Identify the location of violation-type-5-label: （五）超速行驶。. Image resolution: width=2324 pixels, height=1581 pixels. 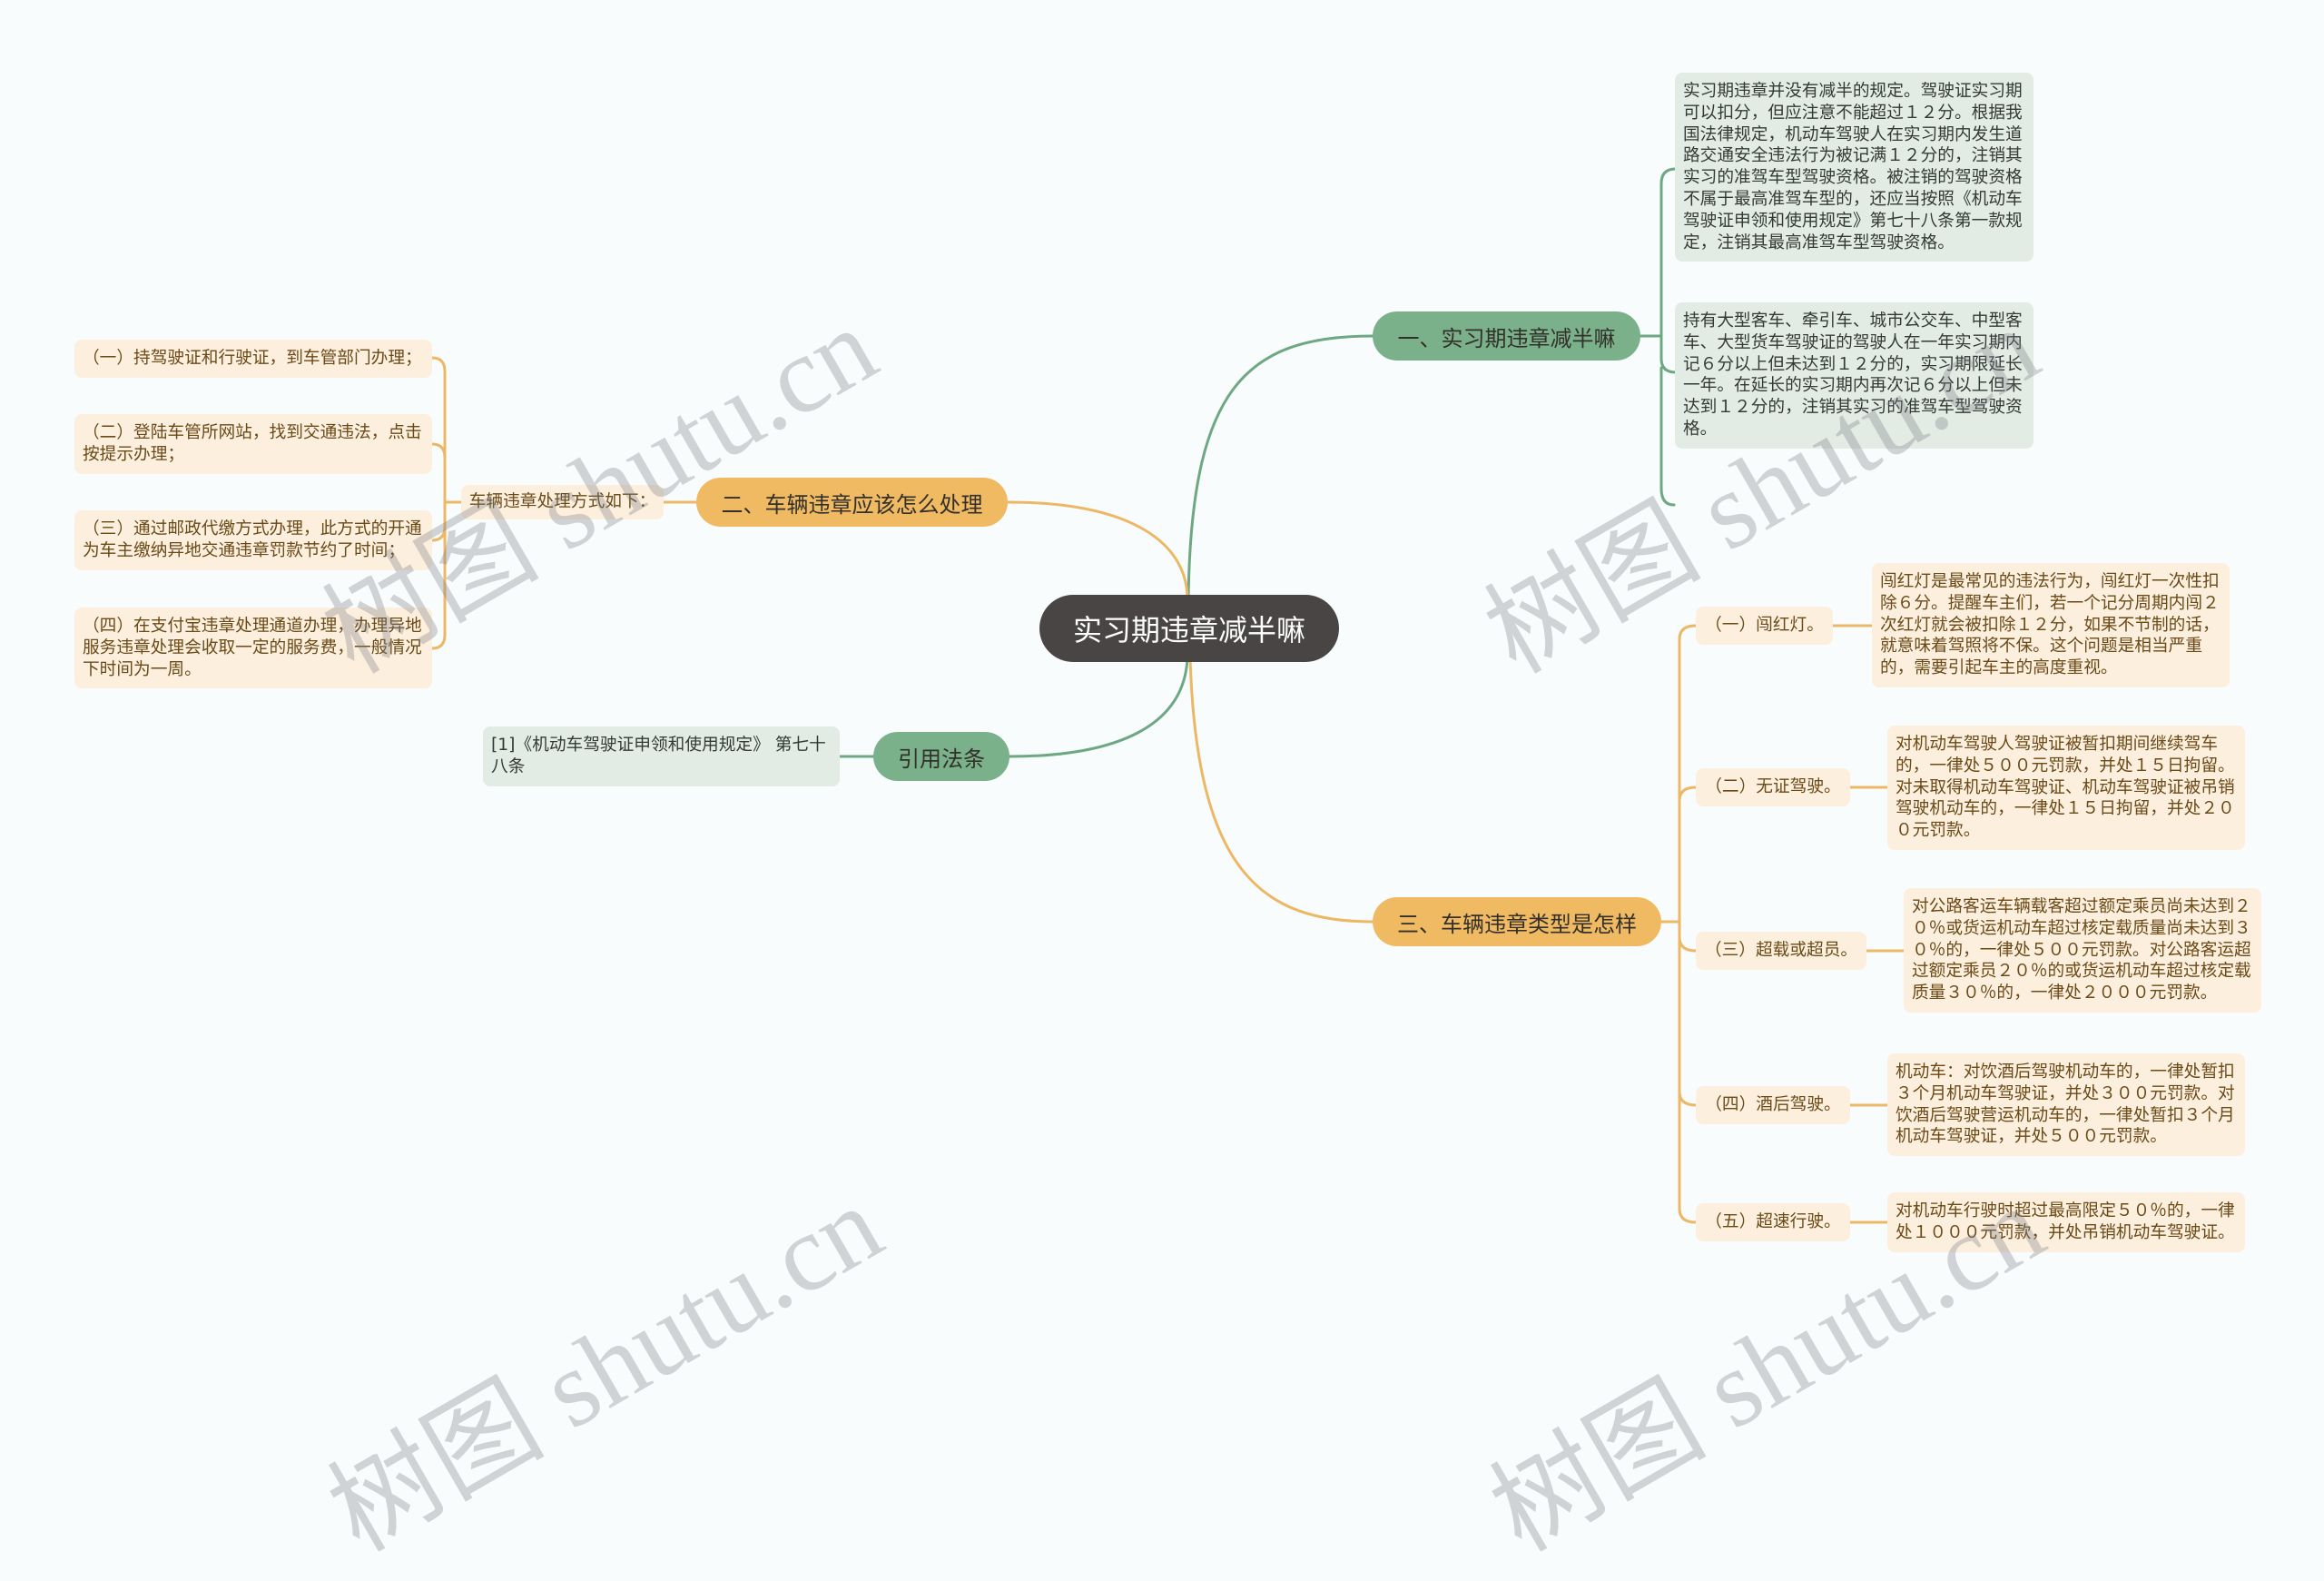
(1773, 1221).